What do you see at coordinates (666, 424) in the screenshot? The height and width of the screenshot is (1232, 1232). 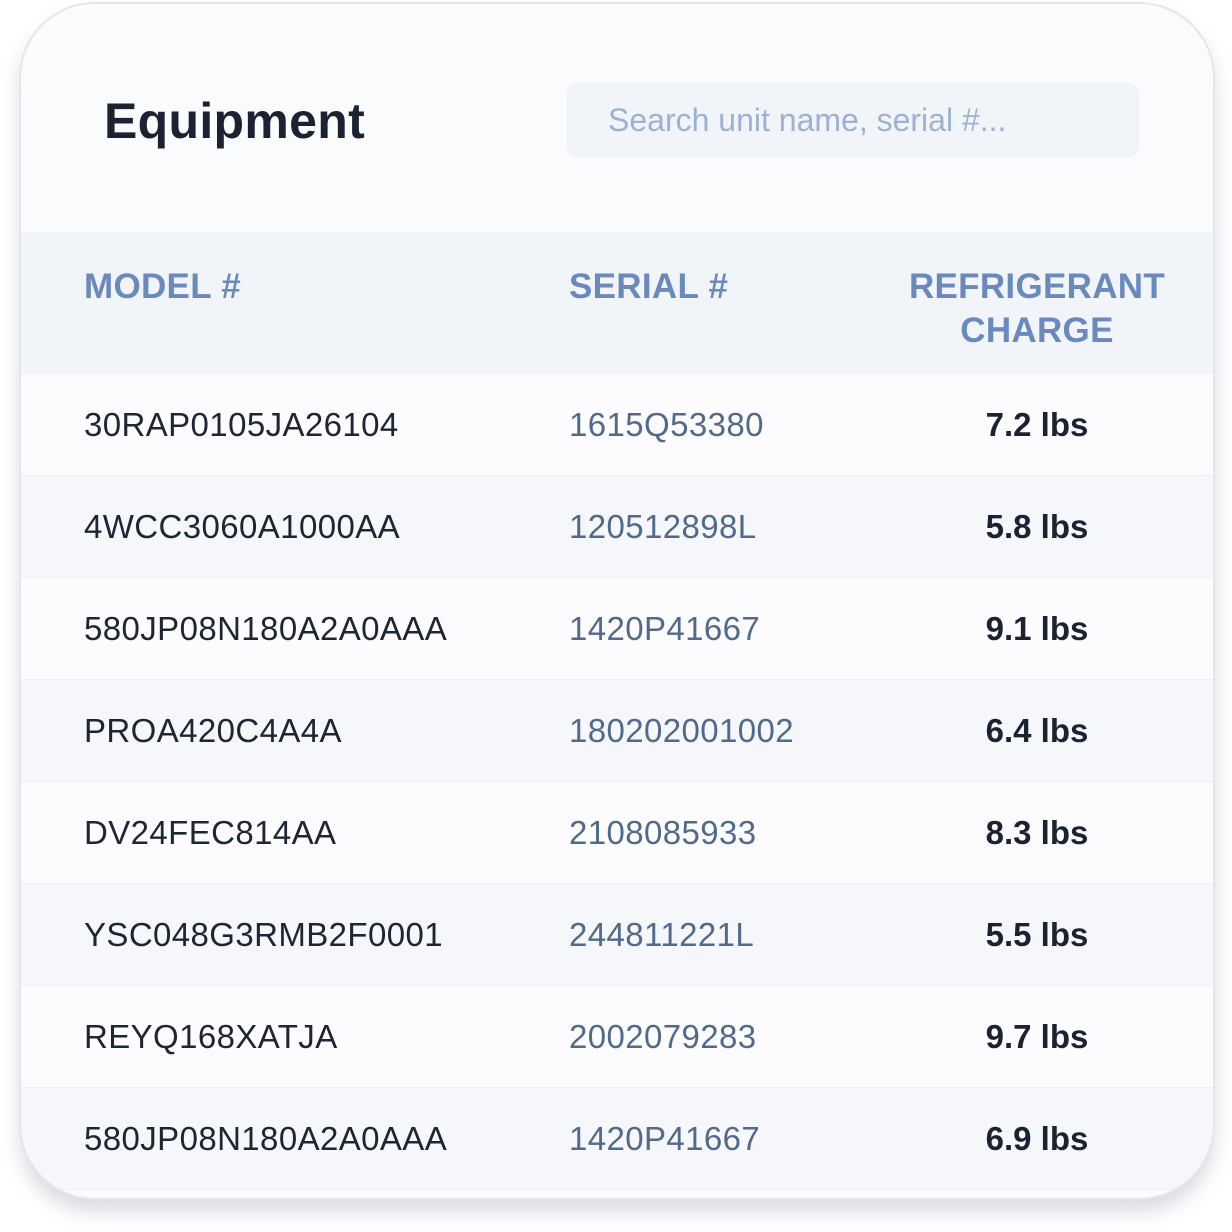 I see `serial-cell: 1615Q53380` at bounding box center [666, 424].